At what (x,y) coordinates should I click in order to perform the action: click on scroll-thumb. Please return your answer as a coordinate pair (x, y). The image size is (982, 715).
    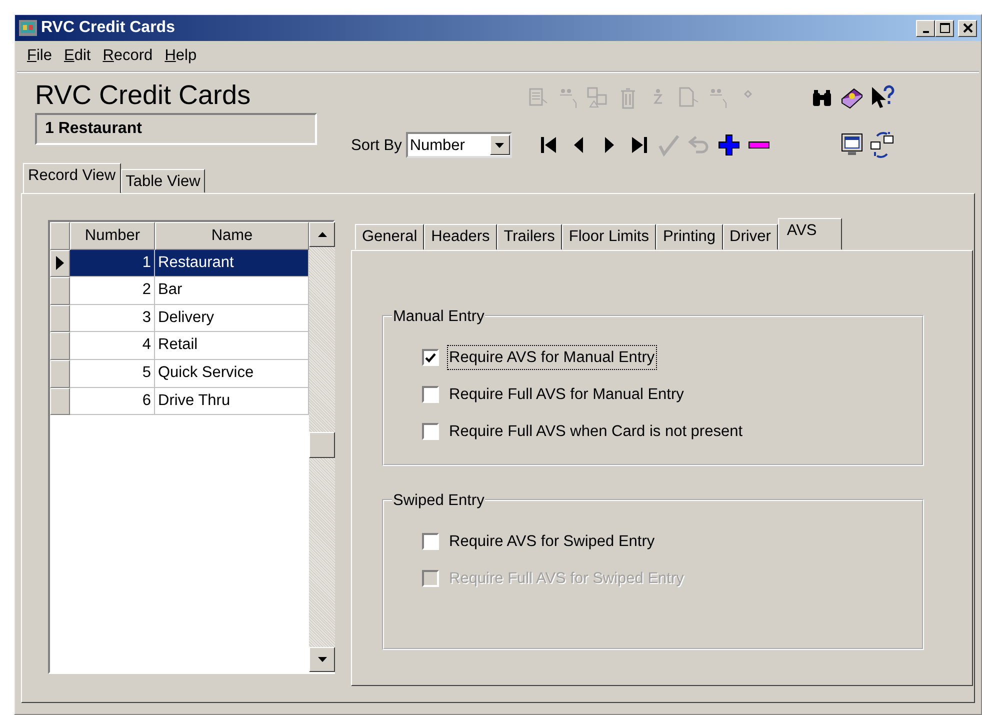
    Looking at the image, I should click on (322, 445).